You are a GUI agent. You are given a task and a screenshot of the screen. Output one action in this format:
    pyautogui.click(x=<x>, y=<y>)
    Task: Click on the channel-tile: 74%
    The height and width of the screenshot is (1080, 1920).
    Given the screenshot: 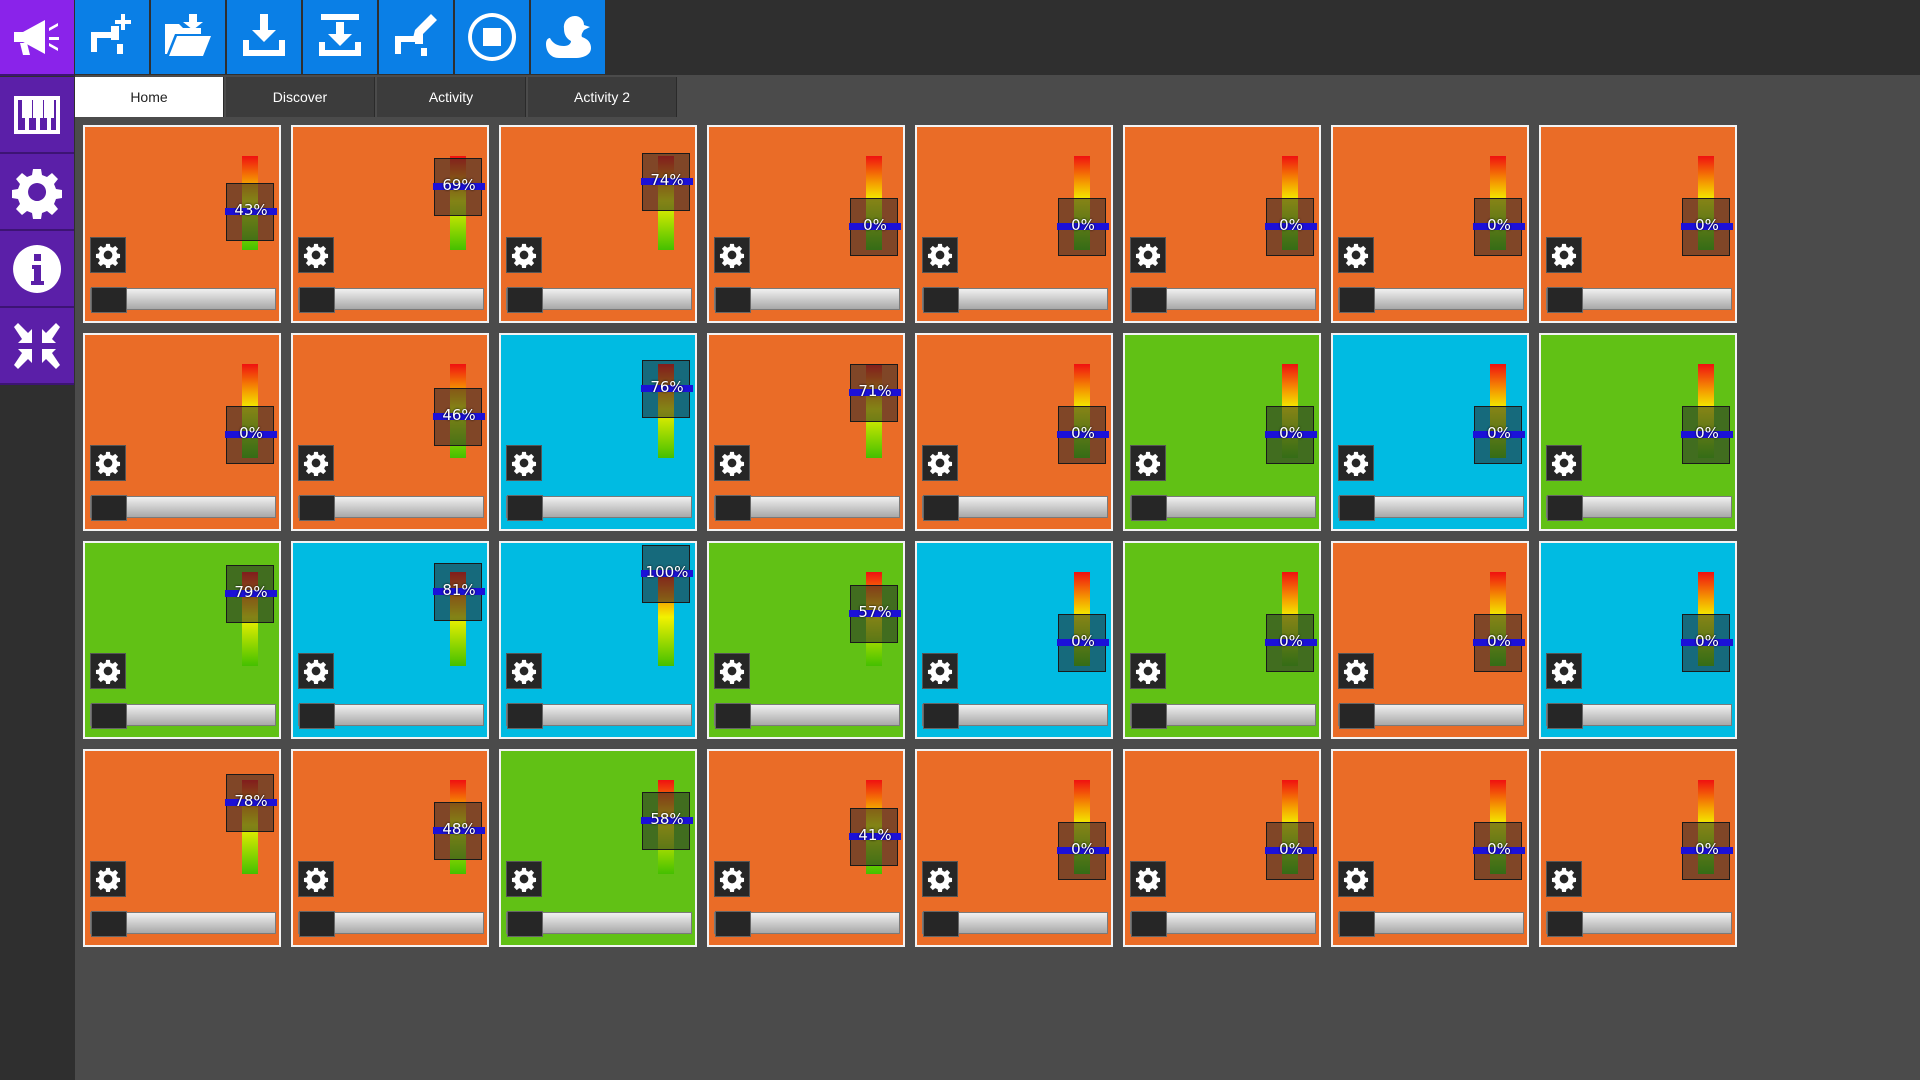 What is the action you would take?
    pyautogui.click(x=598, y=224)
    